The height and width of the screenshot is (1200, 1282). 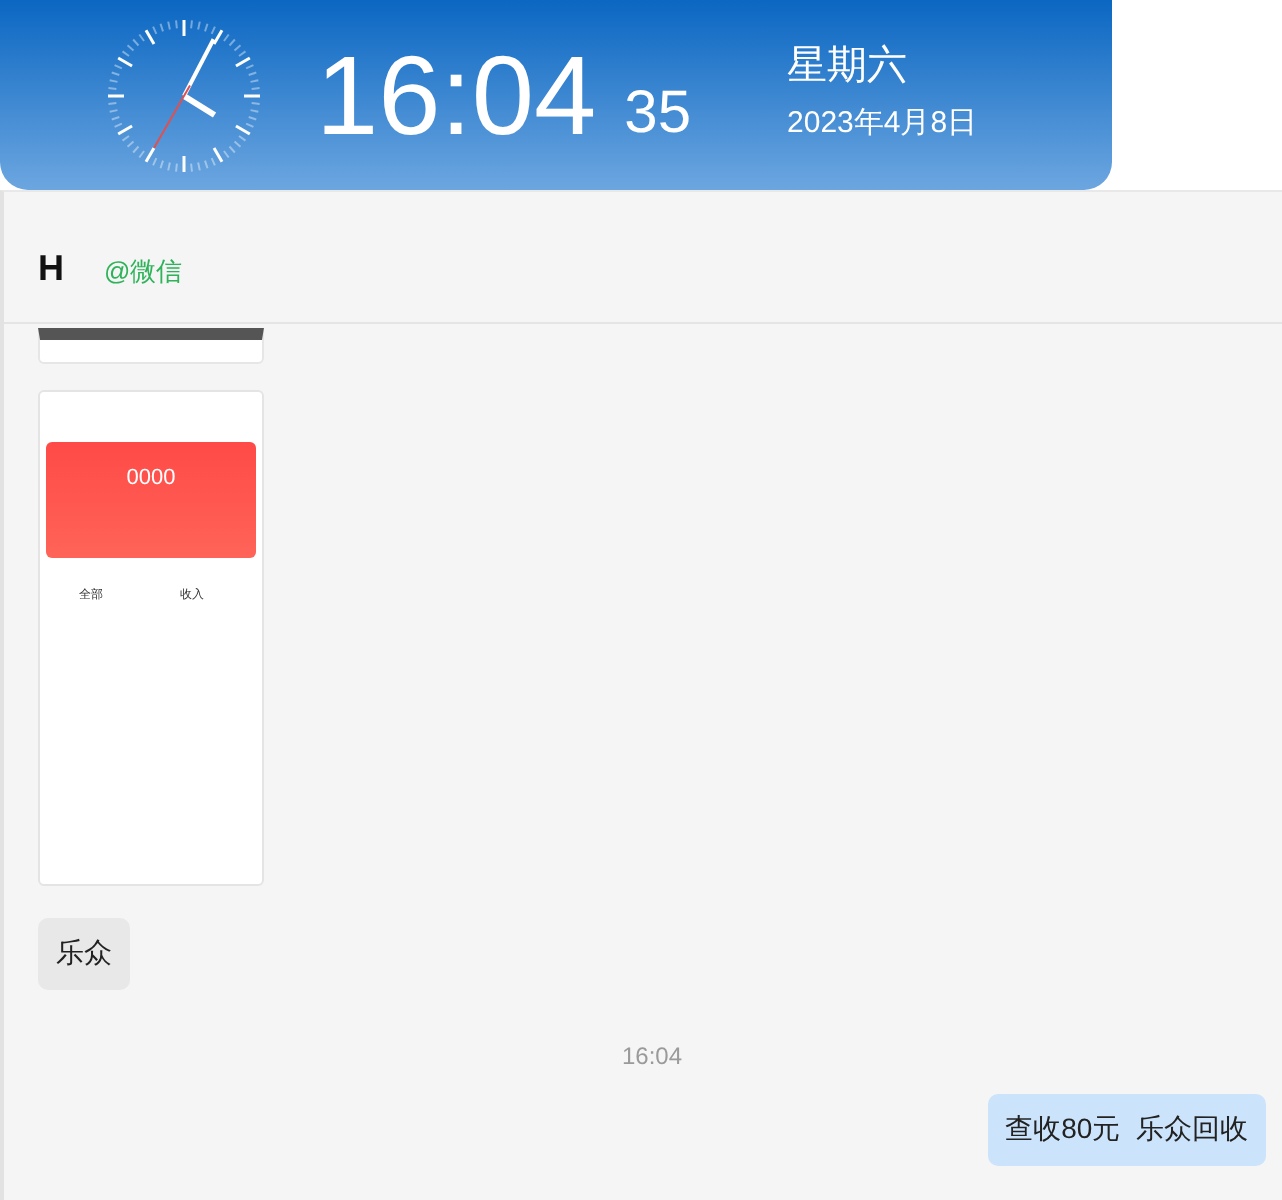 I want to click on balance-amount: 0000, so click(x=151, y=478).